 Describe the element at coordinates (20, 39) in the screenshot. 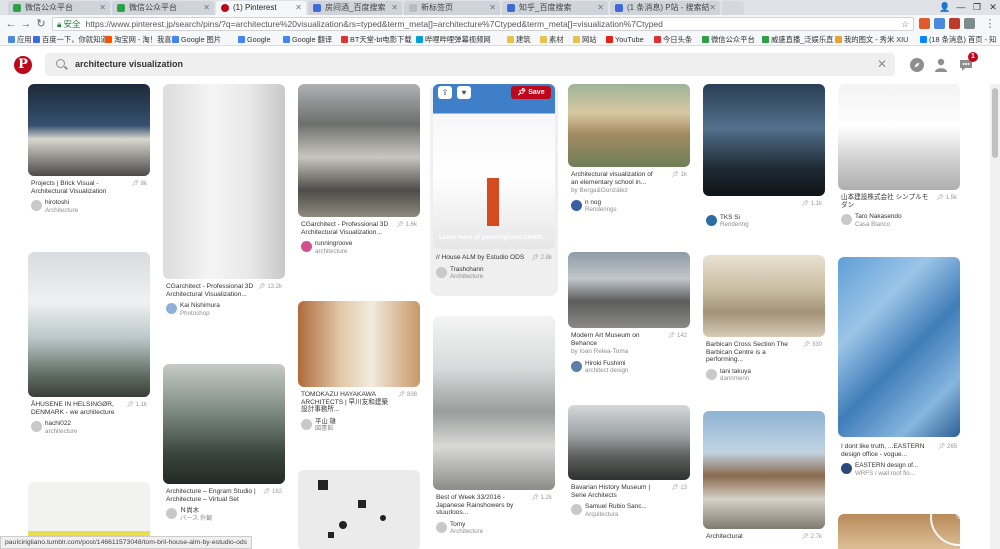

I see `bookmark-item: 应用` at that location.